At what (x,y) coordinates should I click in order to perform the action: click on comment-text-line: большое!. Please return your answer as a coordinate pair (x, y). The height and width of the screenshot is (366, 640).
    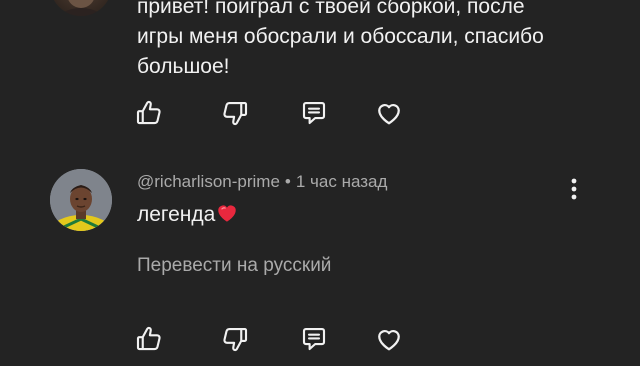
    Looking at the image, I should click on (183, 66).